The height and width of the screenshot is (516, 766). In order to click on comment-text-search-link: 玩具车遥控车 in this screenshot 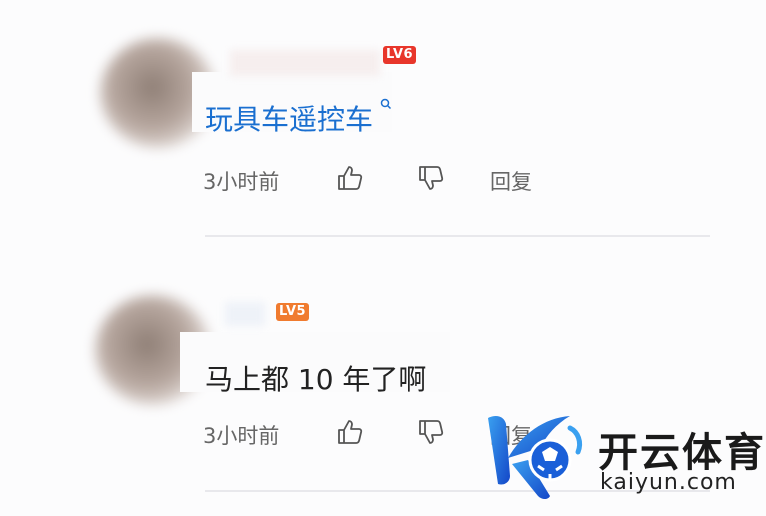, I will do `click(298, 118)`.